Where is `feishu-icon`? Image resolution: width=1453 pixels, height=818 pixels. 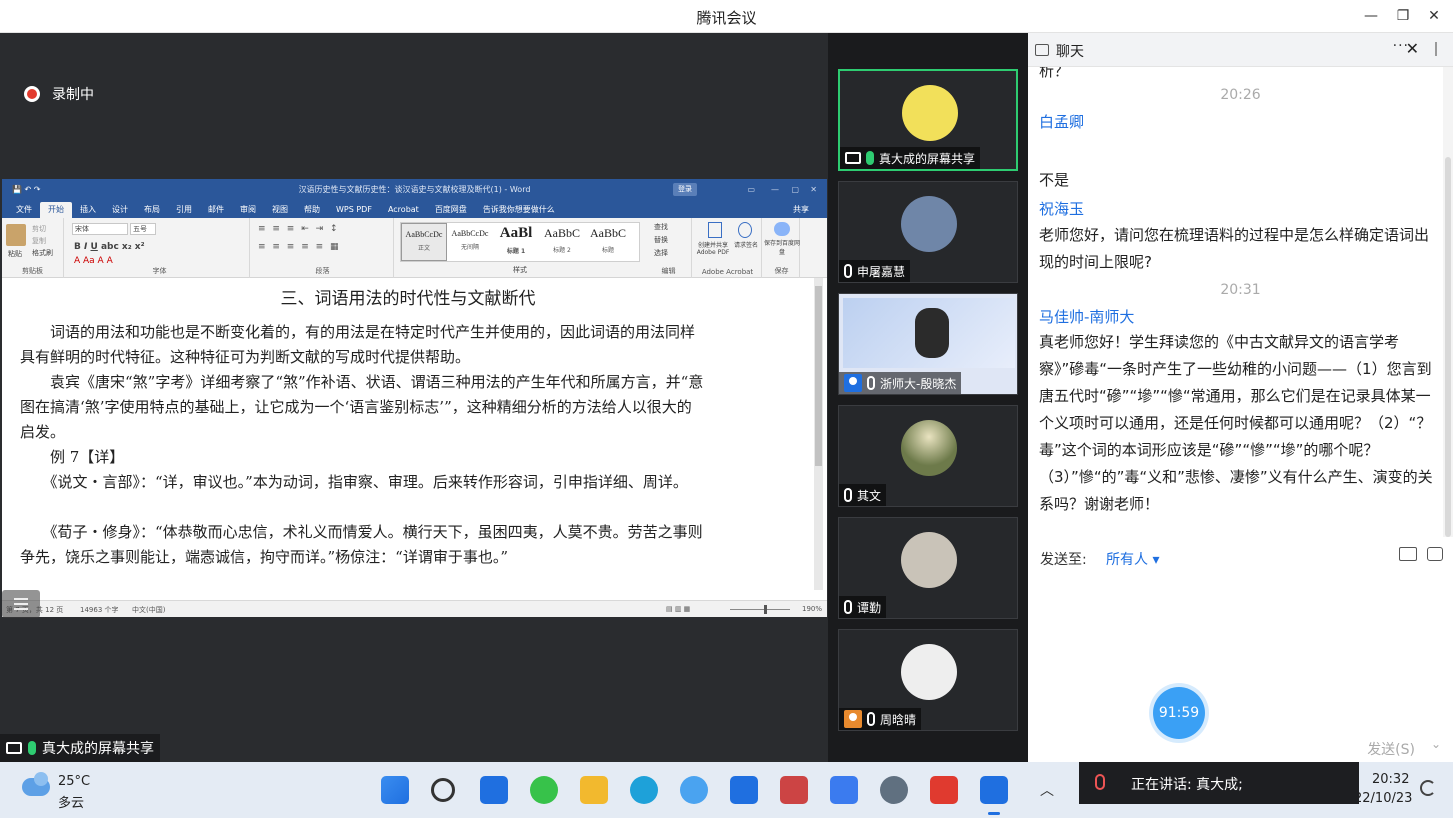
feishu-icon is located at coordinates (844, 790).